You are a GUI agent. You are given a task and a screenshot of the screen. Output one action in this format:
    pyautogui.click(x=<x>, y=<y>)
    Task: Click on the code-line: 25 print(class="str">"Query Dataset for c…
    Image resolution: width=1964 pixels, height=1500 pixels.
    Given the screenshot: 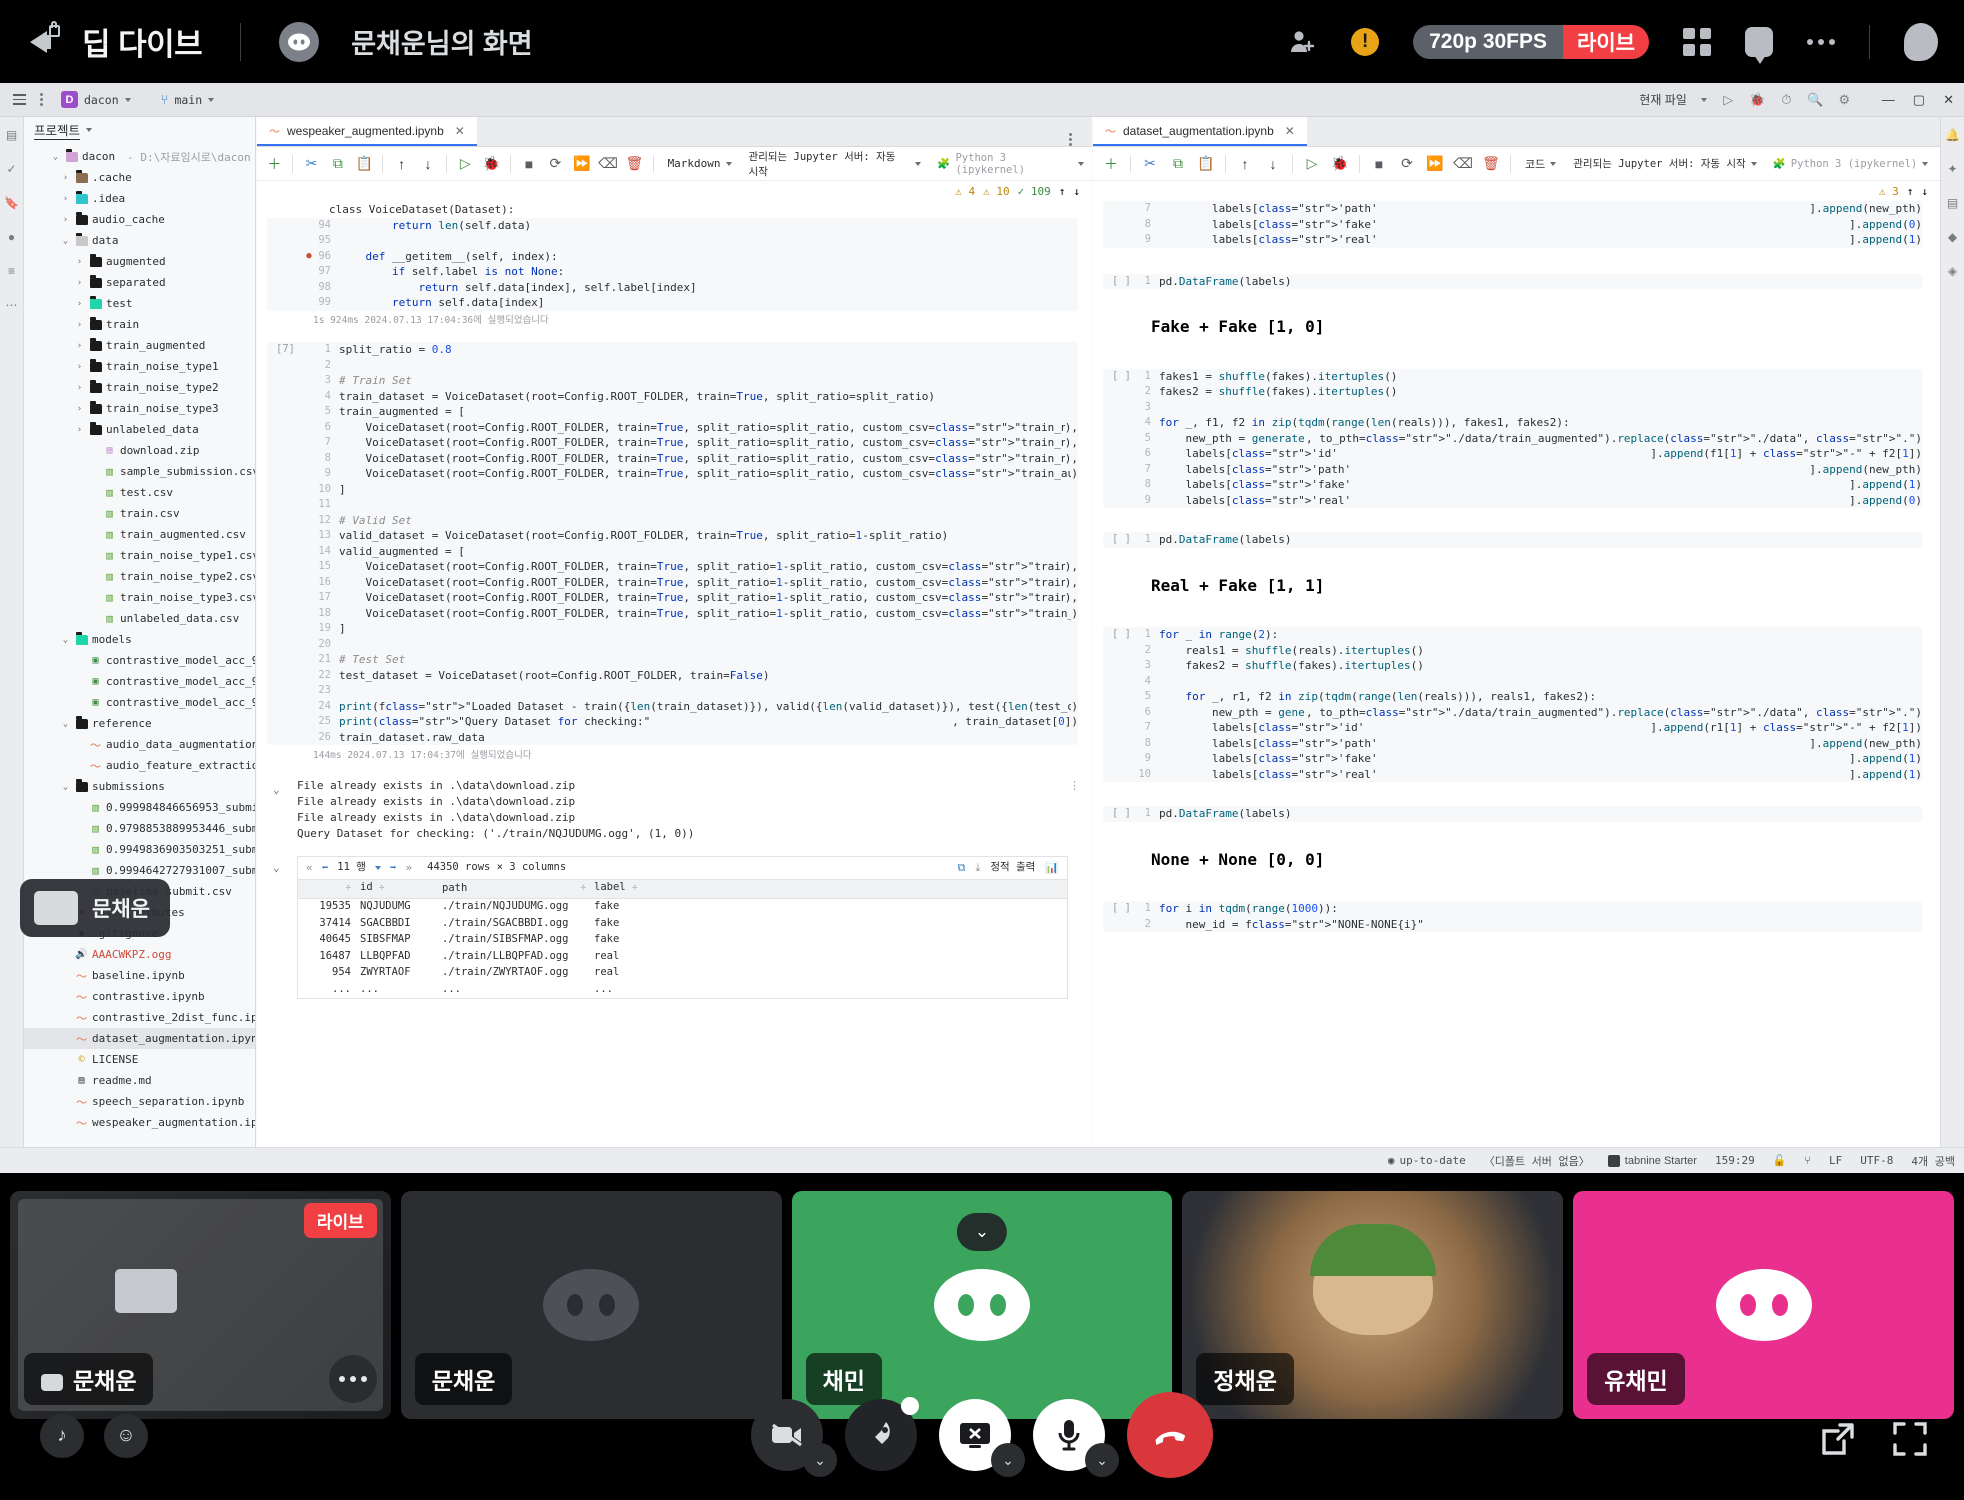 What is the action you would take?
    pyautogui.click(x=672, y=722)
    